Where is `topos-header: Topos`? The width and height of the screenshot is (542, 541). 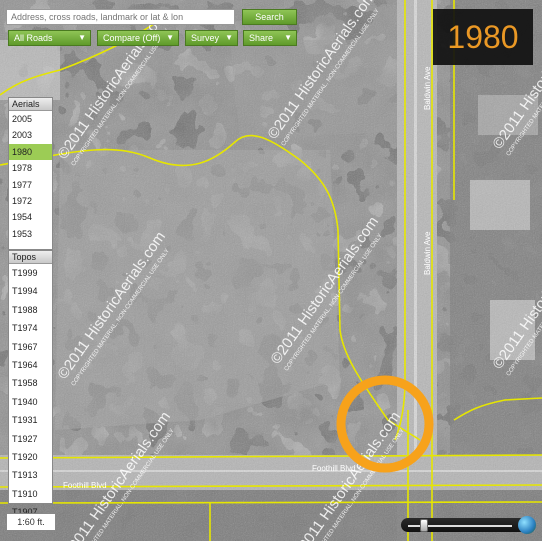 topos-header: Topos is located at coordinates (30, 257).